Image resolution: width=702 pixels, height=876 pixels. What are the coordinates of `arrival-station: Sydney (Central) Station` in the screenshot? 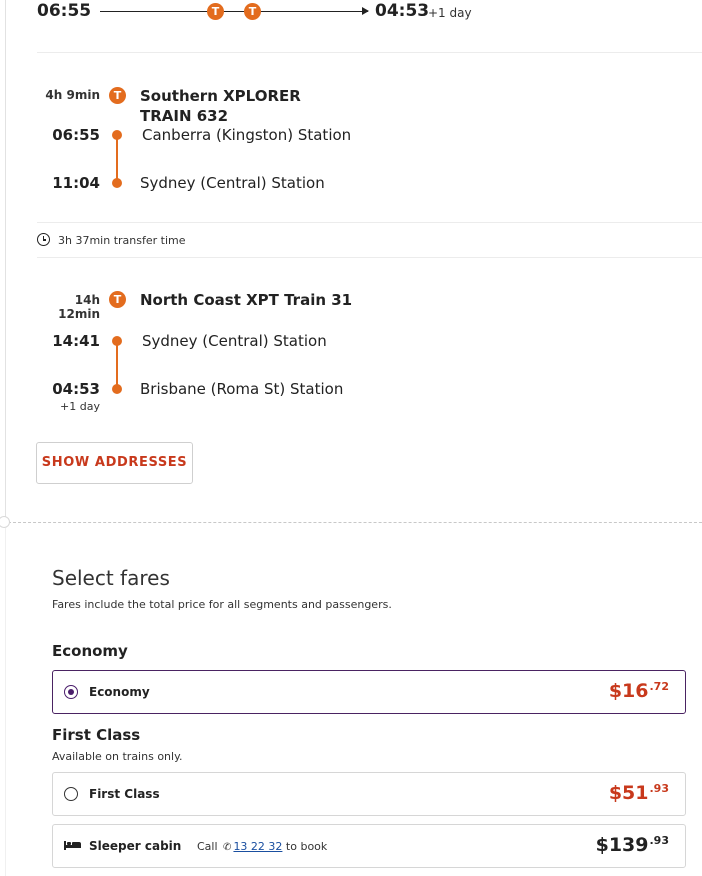 It's located at (232, 183).